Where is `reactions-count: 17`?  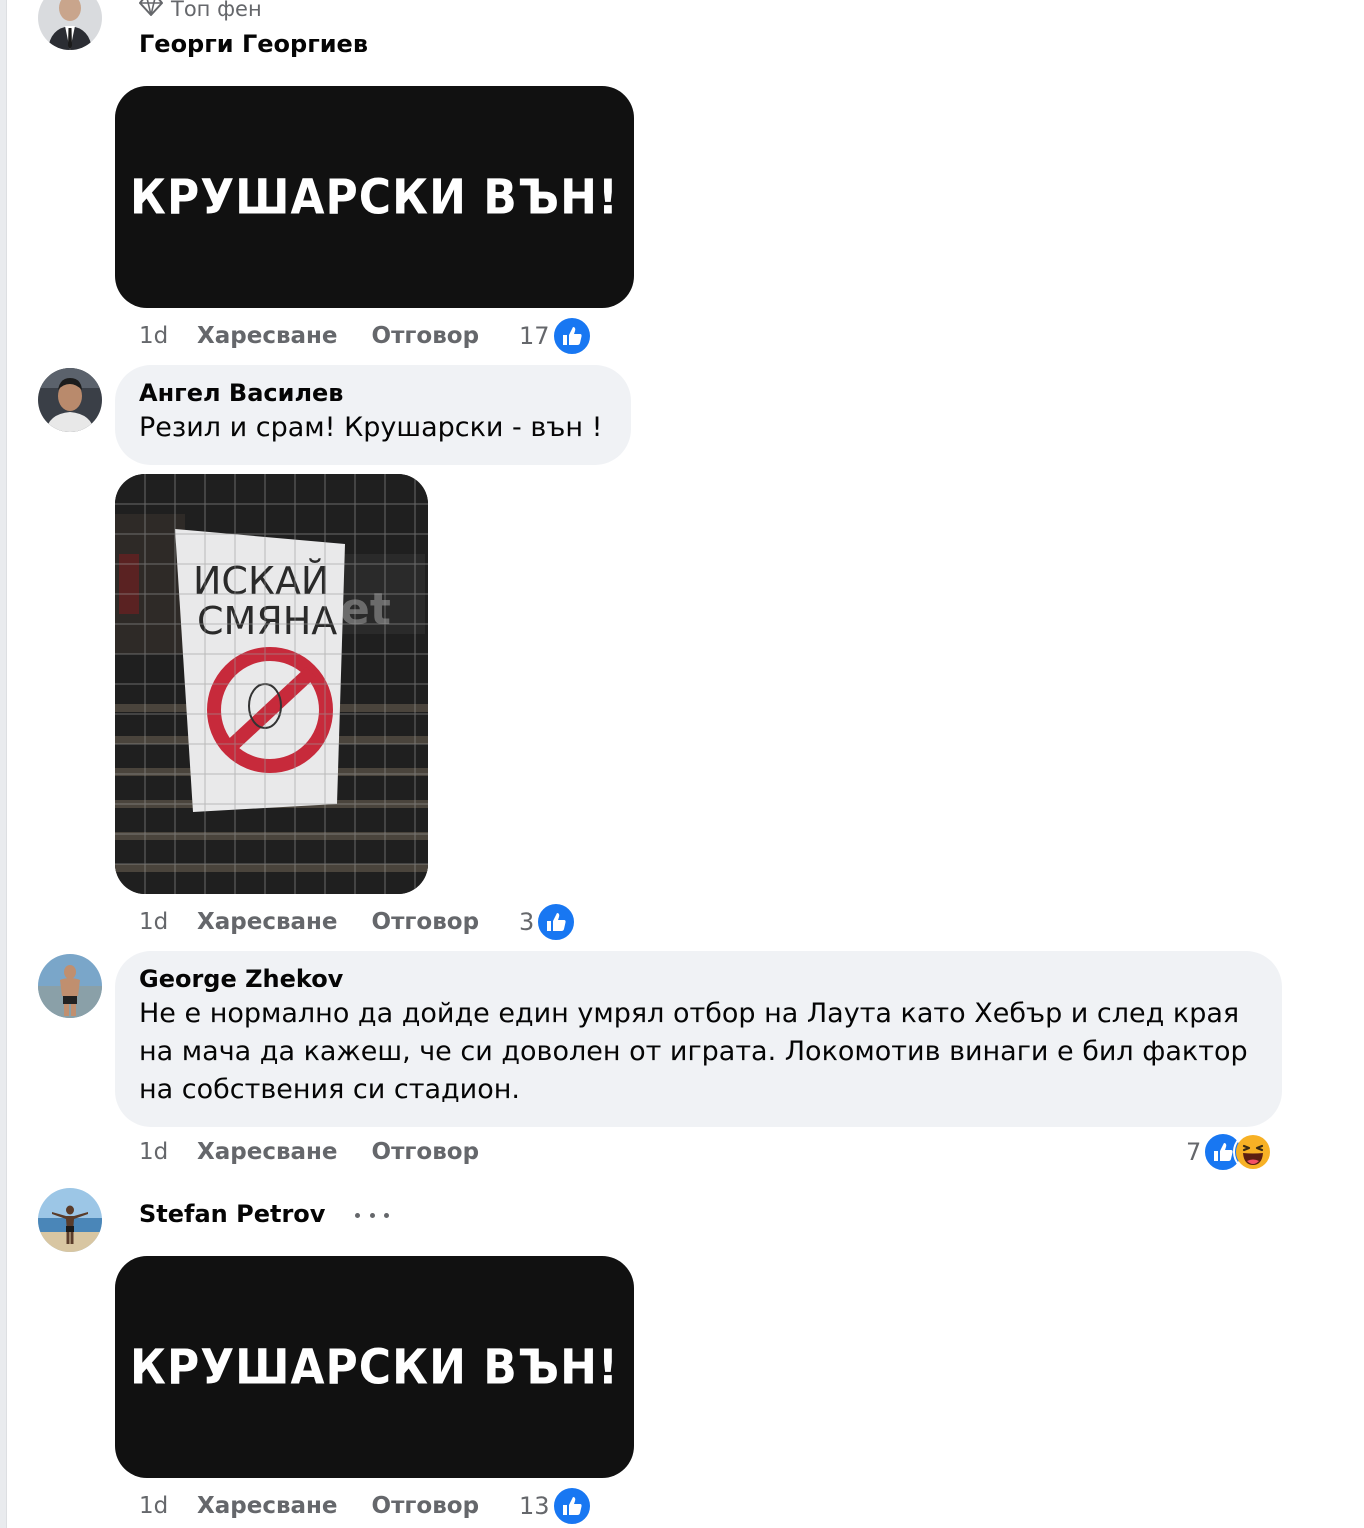
reactions-count: 17 is located at coordinates (534, 336).